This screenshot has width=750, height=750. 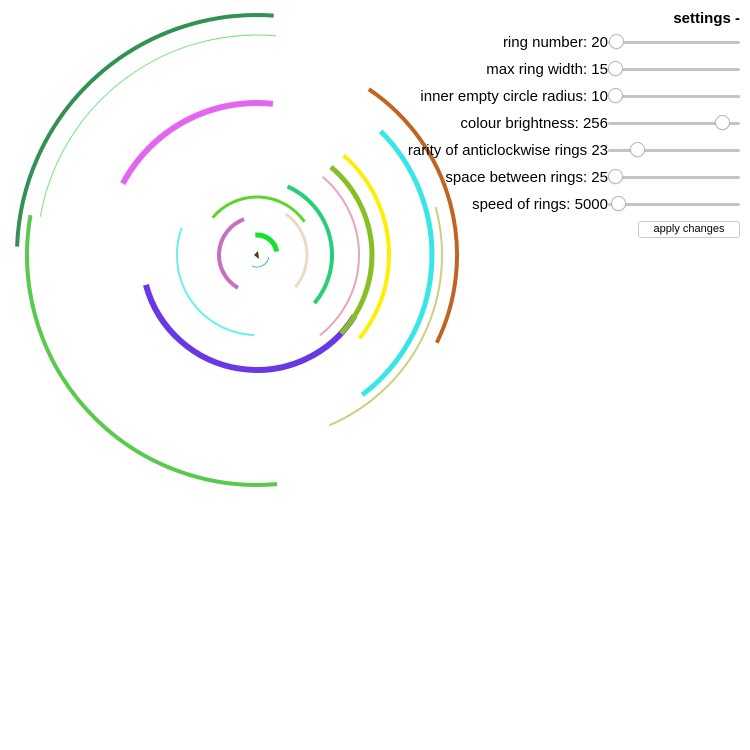 What do you see at coordinates (560, 19) in the screenshot?
I see `settings-title: settings -` at bounding box center [560, 19].